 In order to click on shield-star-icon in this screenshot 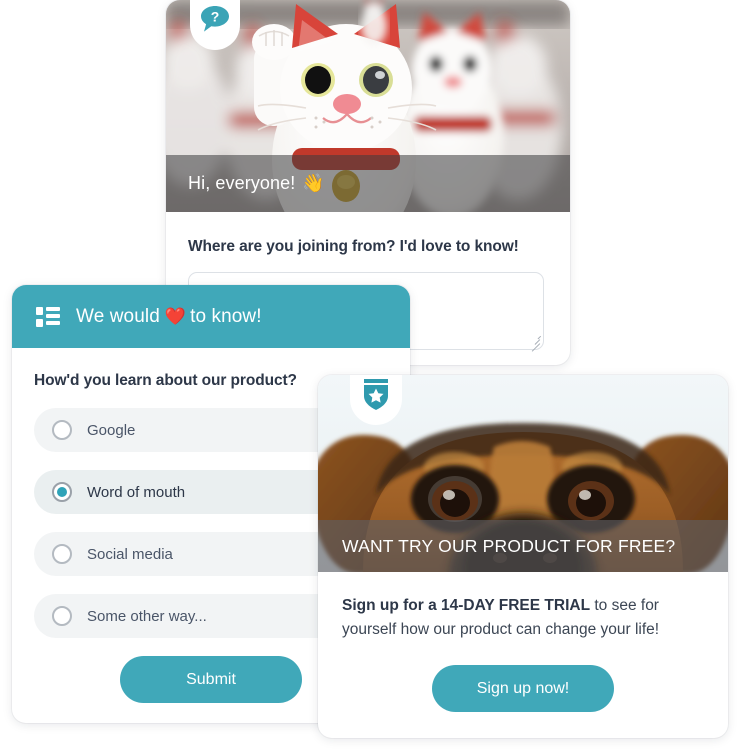, I will do `click(376, 396)`.